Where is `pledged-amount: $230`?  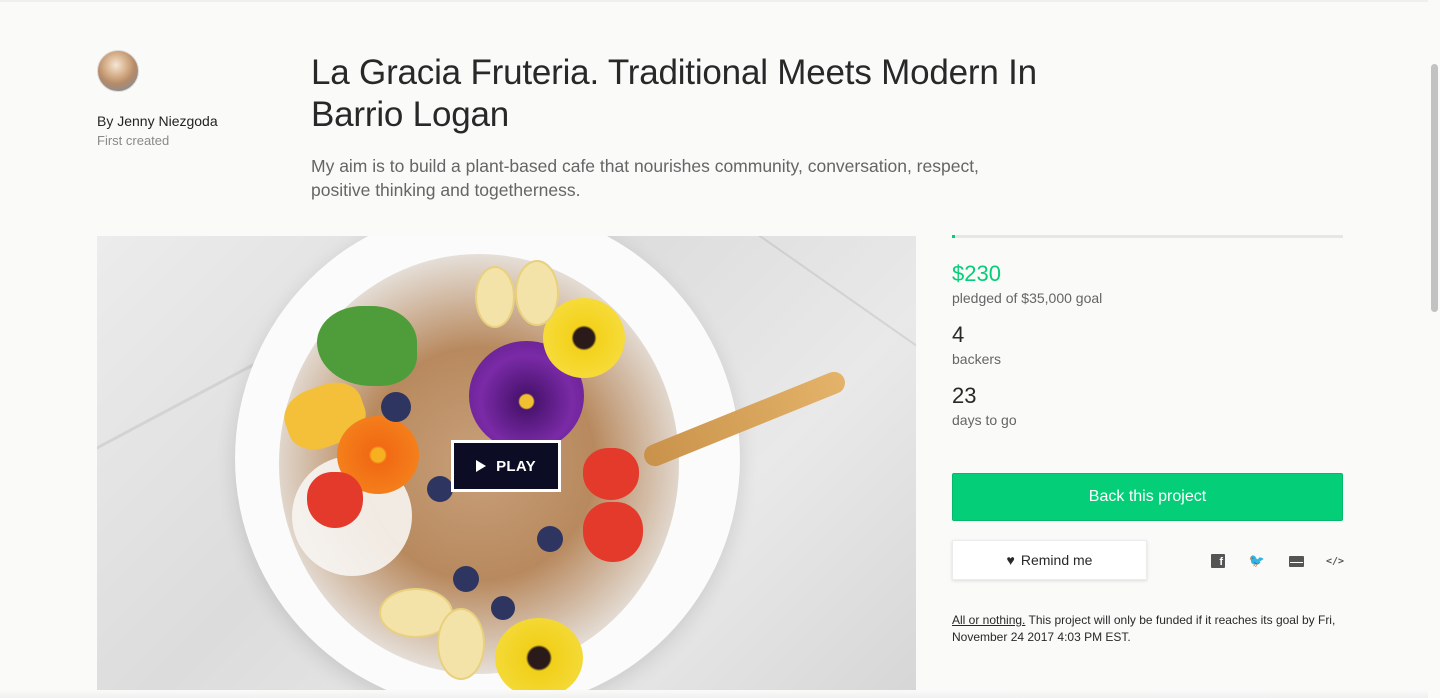 pledged-amount: $230 is located at coordinates (976, 273).